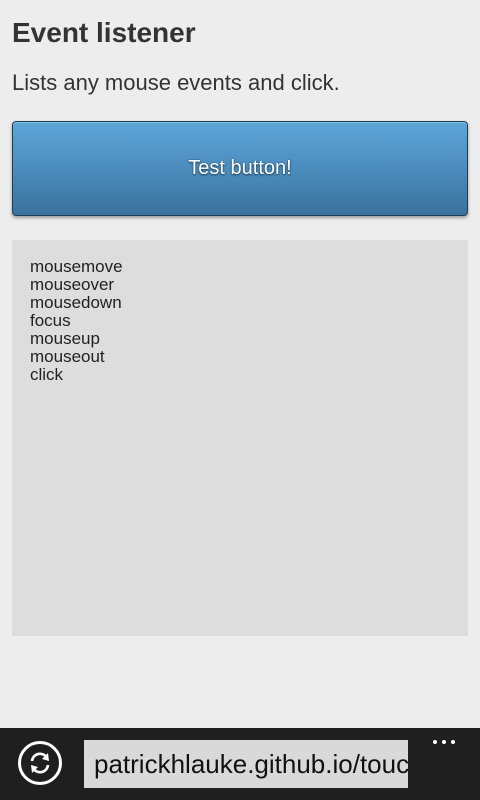 The height and width of the screenshot is (800, 480). I want to click on address-bar: patrickhlauke.github.io/touc, so click(246, 764).